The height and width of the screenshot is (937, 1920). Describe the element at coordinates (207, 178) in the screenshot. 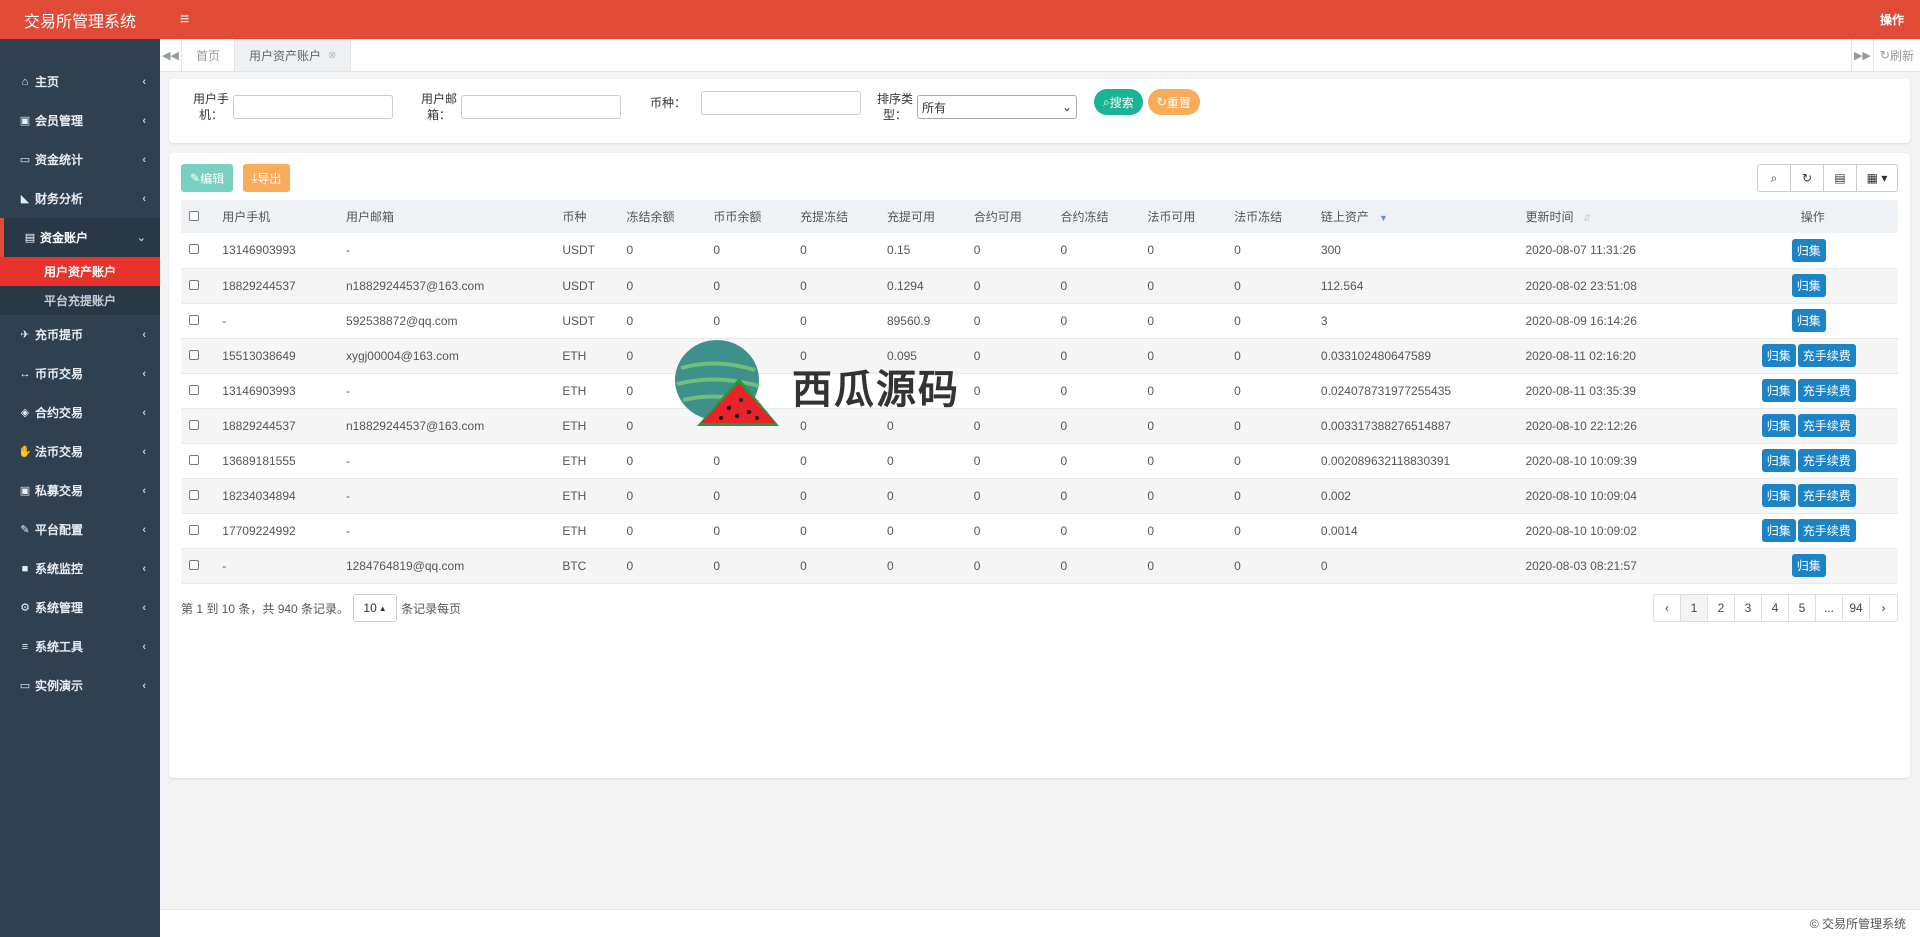

I see `edit-button: ✎ 编辑` at that location.